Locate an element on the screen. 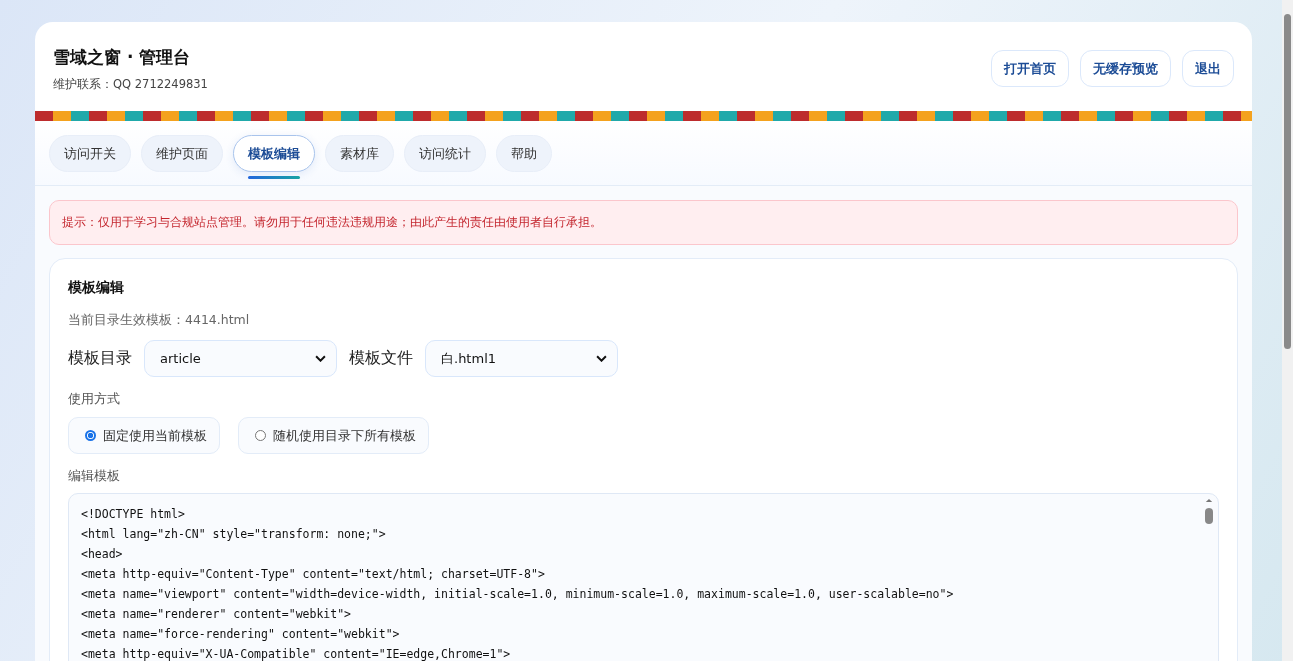  current-template-text: 当前目录生效模板：4414.html is located at coordinates (159, 320).